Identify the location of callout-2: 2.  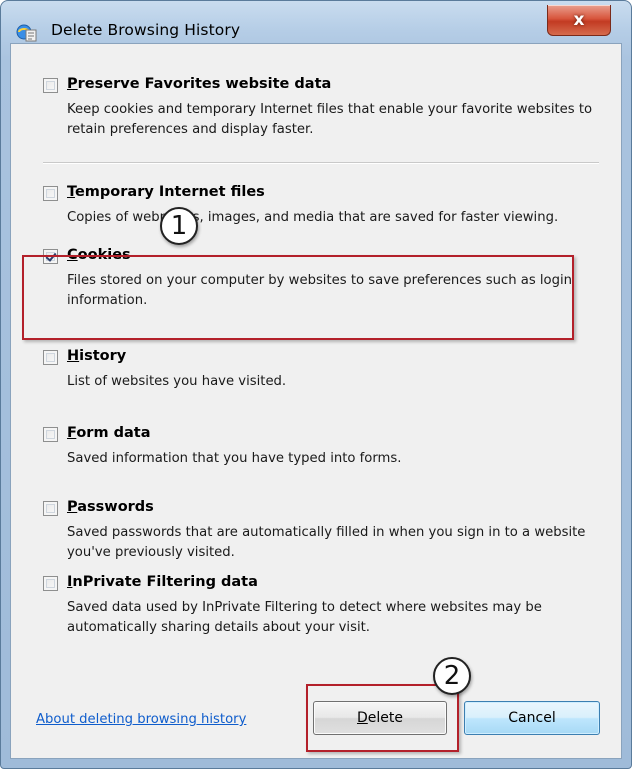
(452, 676).